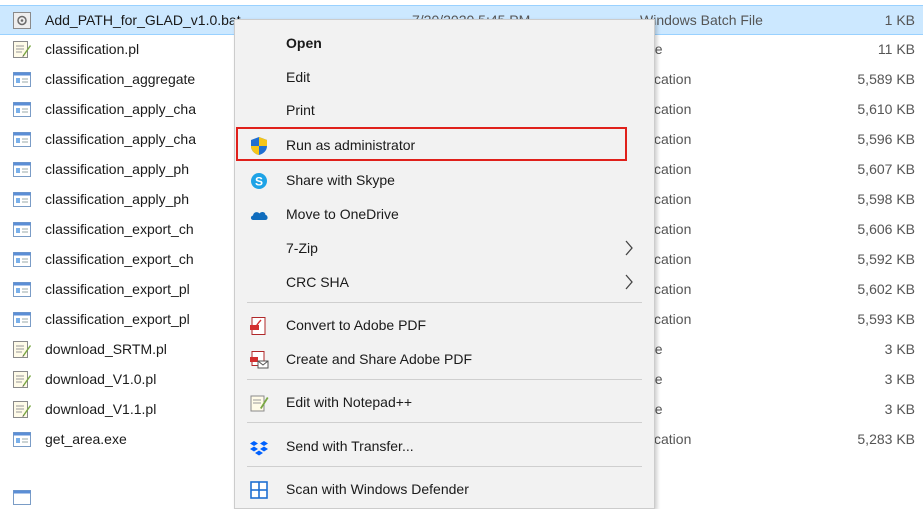 This screenshot has width=923, height=509. Describe the element at coordinates (300, 110) in the screenshot. I see `menu-item-label: Print` at that location.